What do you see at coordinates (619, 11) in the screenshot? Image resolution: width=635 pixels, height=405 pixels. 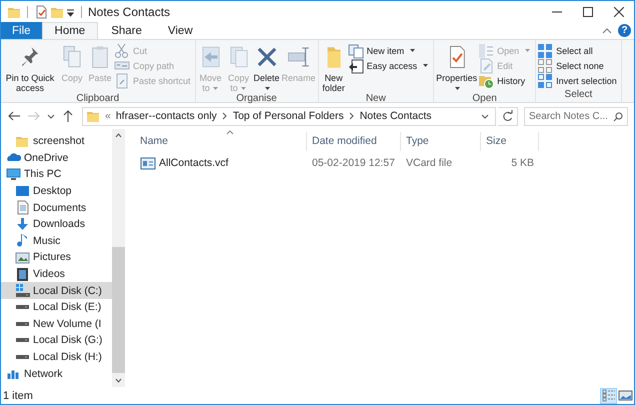 I see `close-icon` at bounding box center [619, 11].